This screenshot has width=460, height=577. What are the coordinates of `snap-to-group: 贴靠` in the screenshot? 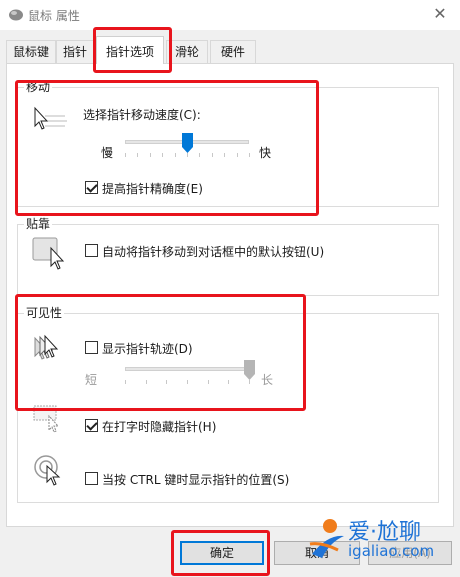 It's located at (228, 256).